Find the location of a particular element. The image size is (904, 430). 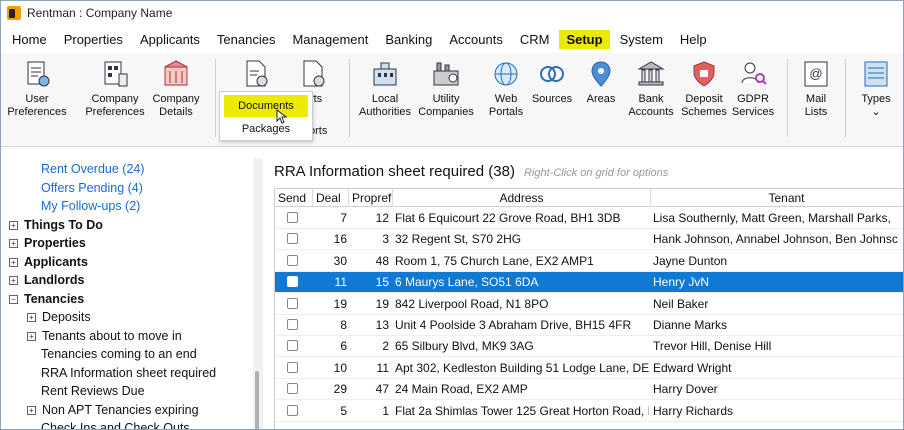

tree-item: + Applicants is located at coordinates (48, 262).